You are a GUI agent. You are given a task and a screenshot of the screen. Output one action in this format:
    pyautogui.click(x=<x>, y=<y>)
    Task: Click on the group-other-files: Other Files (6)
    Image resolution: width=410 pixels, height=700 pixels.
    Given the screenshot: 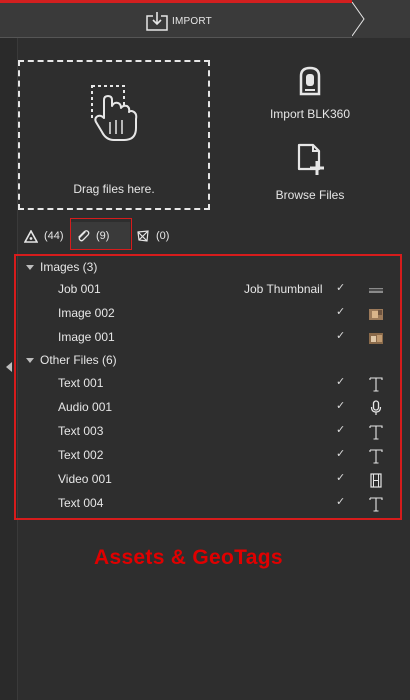 What is the action you would take?
    pyautogui.click(x=208, y=361)
    